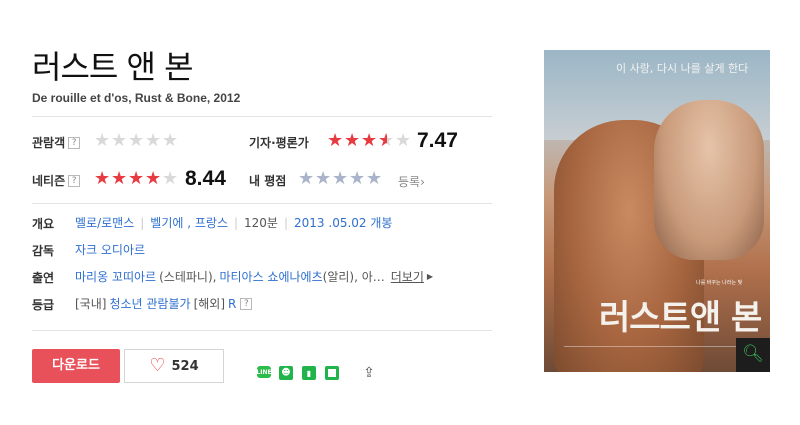 Image resolution: width=800 pixels, height=425 pixels. Describe the element at coordinates (49, 181) in the screenshot. I see `netizen-label-text: 네티즌` at that location.